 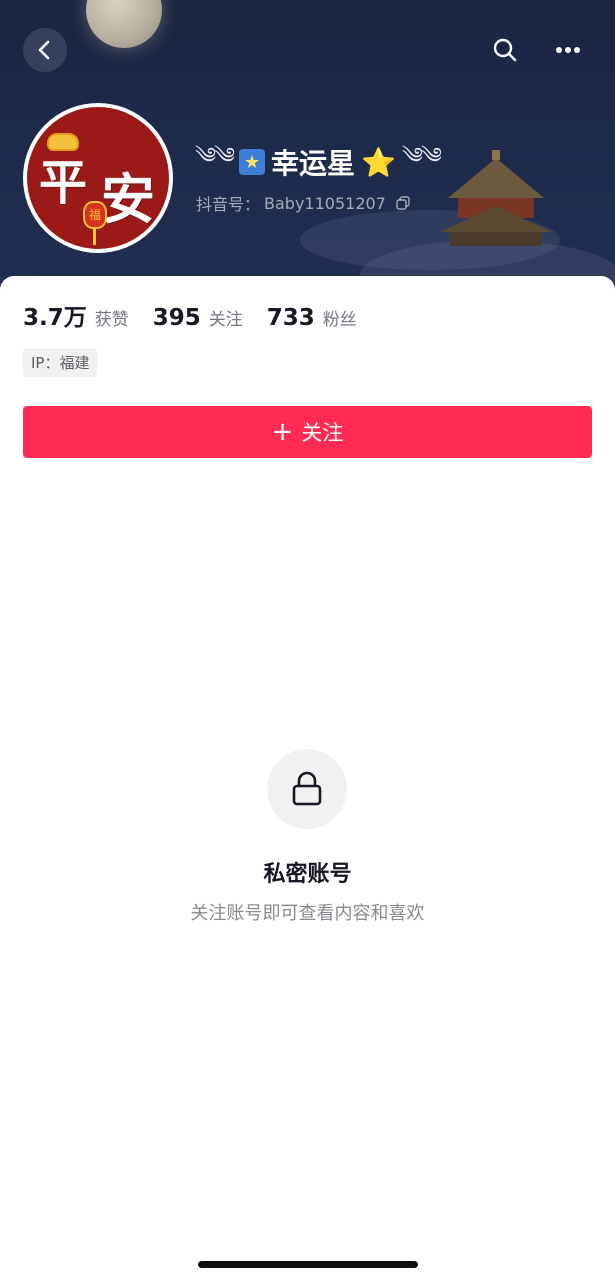 What do you see at coordinates (124, 24) in the screenshot?
I see `moon-decoration` at bounding box center [124, 24].